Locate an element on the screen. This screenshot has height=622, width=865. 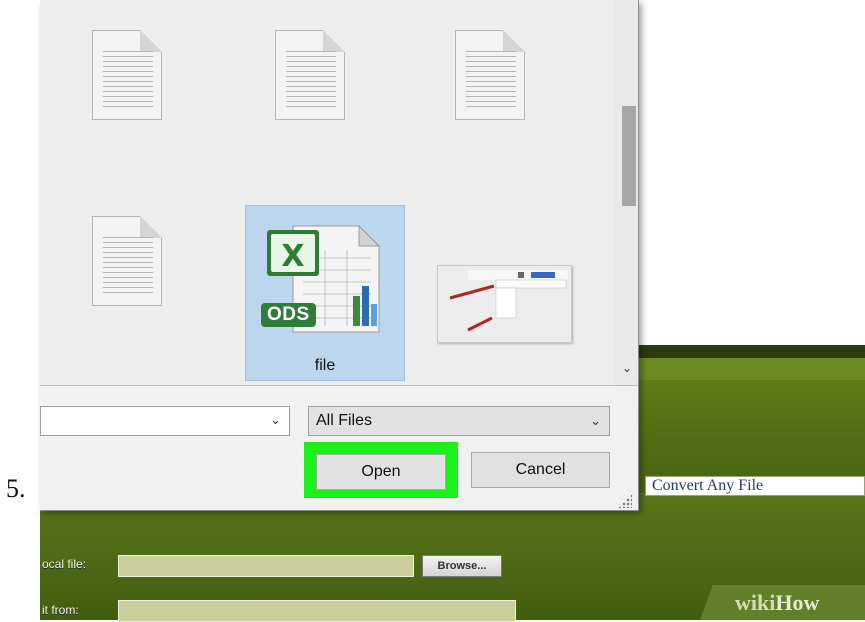
scroll-down-icon: ⌄ is located at coordinates (627, 368).